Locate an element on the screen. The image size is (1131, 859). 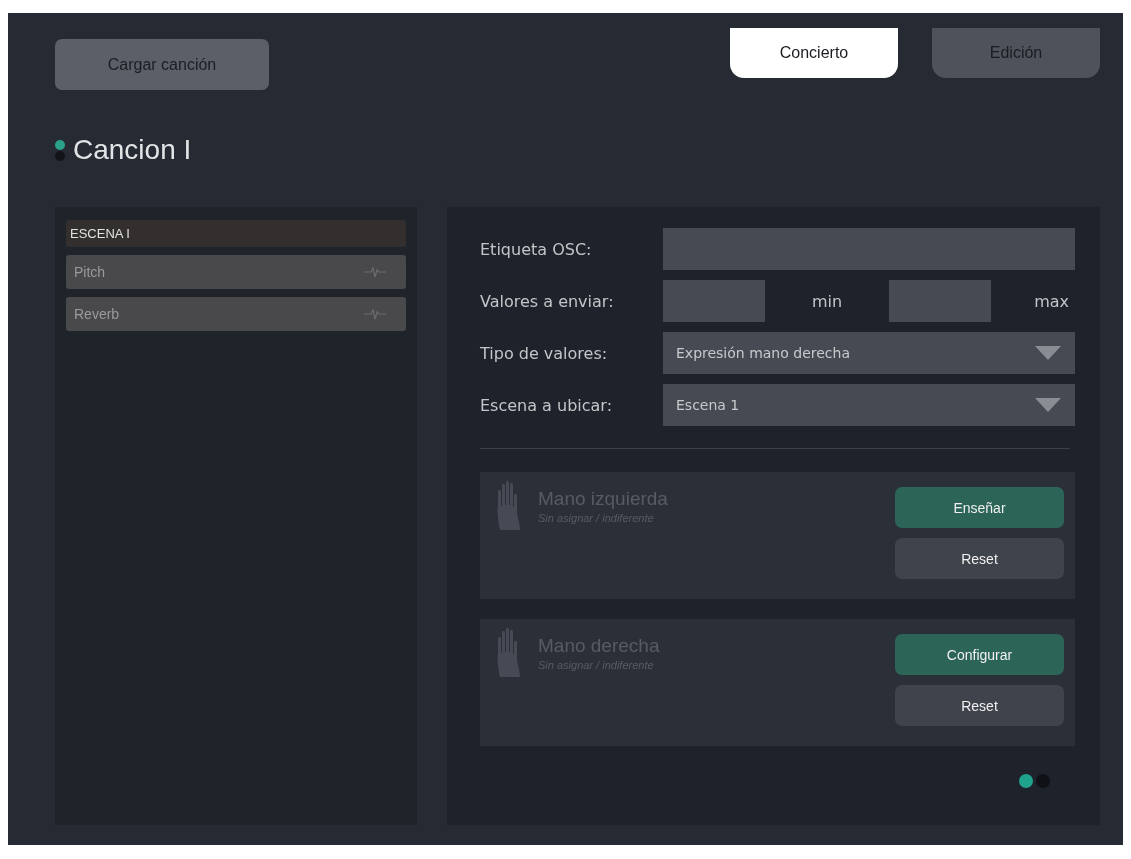
scene-header: ESCENA I is located at coordinates (236, 233).